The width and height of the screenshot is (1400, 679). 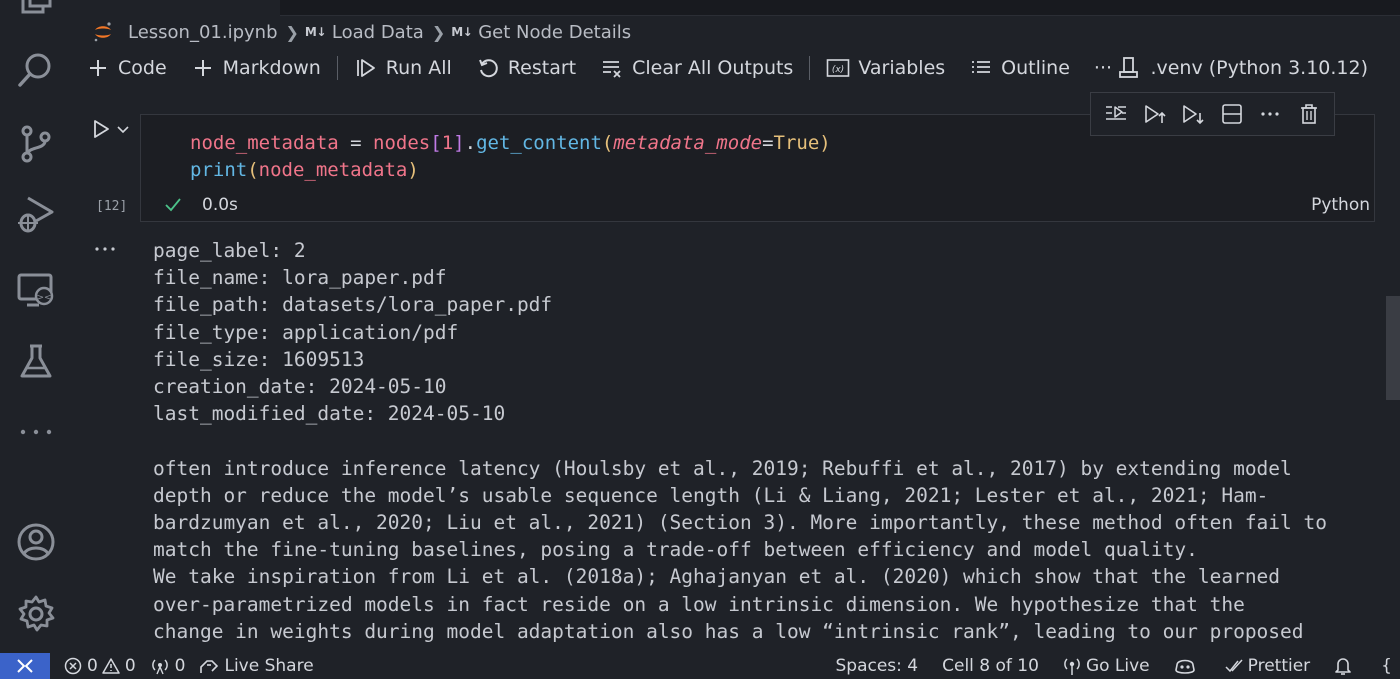 I want to click on kernel-picker: .venv (Python 3.10.12), so click(x=1243, y=68).